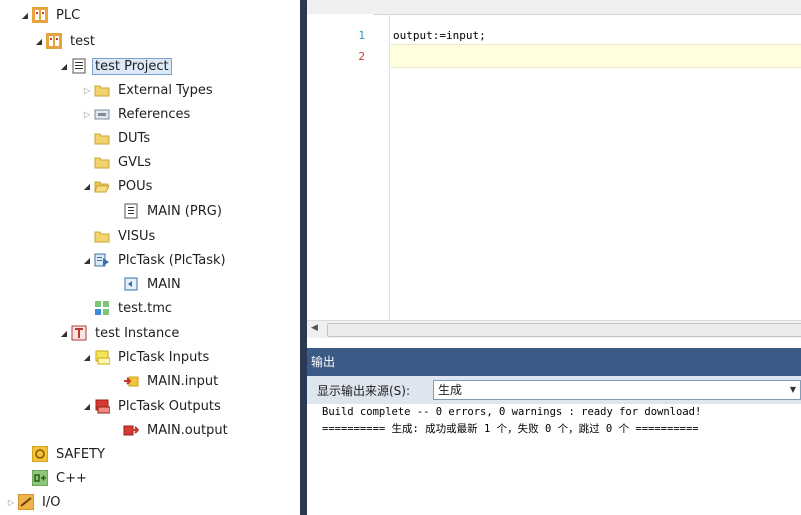 The height and width of the screenshot is (515, 801). Describe the element at coordinates (439, 35) in the screenshot. I see `code-line: output:=input;` at that location.